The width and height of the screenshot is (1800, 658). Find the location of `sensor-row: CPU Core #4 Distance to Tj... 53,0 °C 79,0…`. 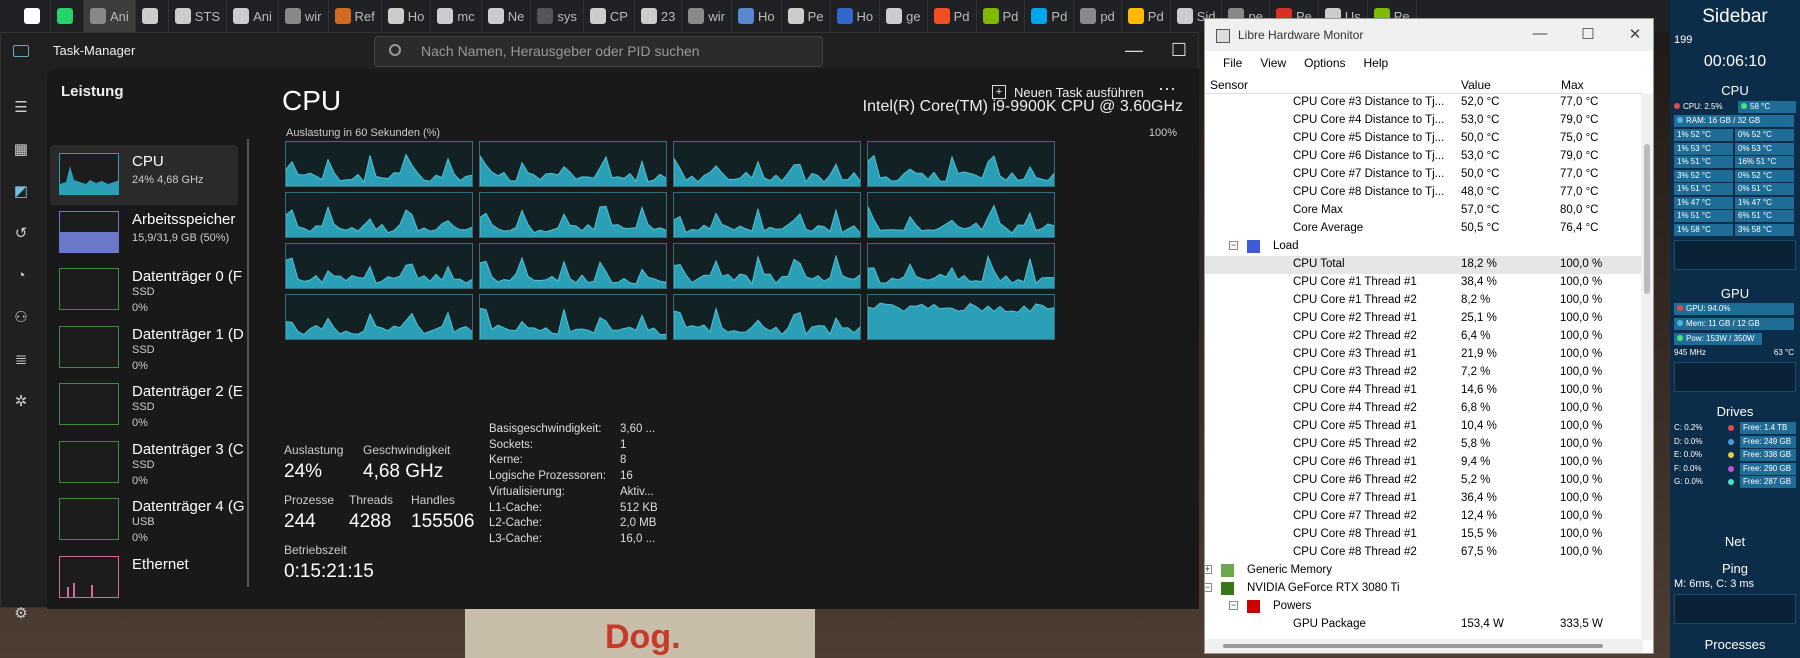

sensor-row: CPU Core #4 Distance to Tj... 53,0 °C 79,0… is located at coordinates (1424, 121).